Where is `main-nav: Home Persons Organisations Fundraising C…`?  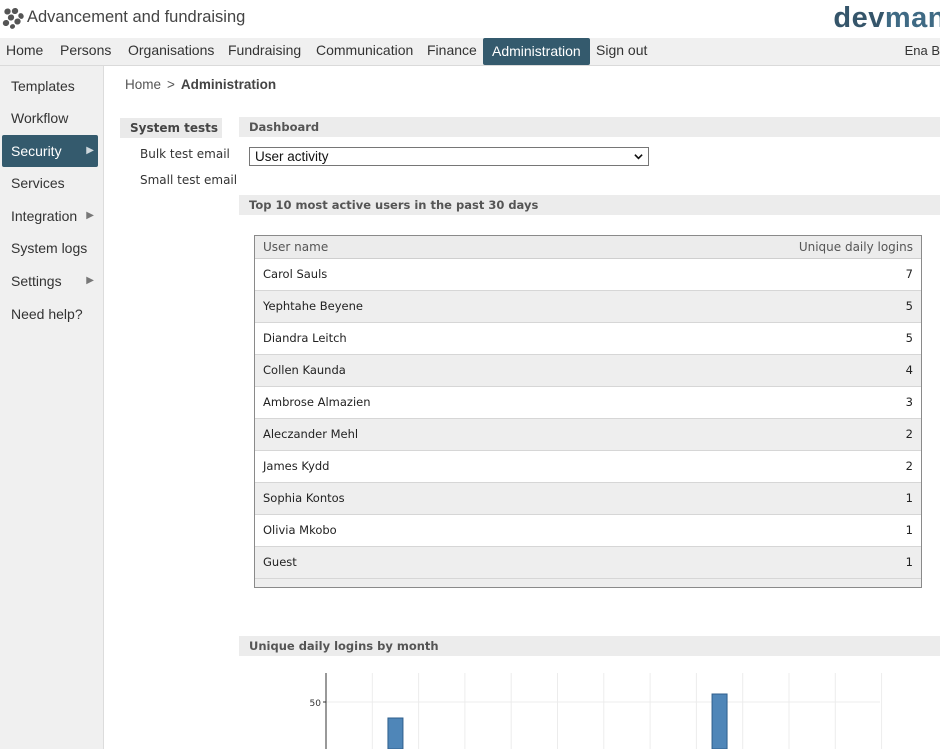 main-nav: Home Persons Organisations Fundraising C… is located at coordinates (470, 52).